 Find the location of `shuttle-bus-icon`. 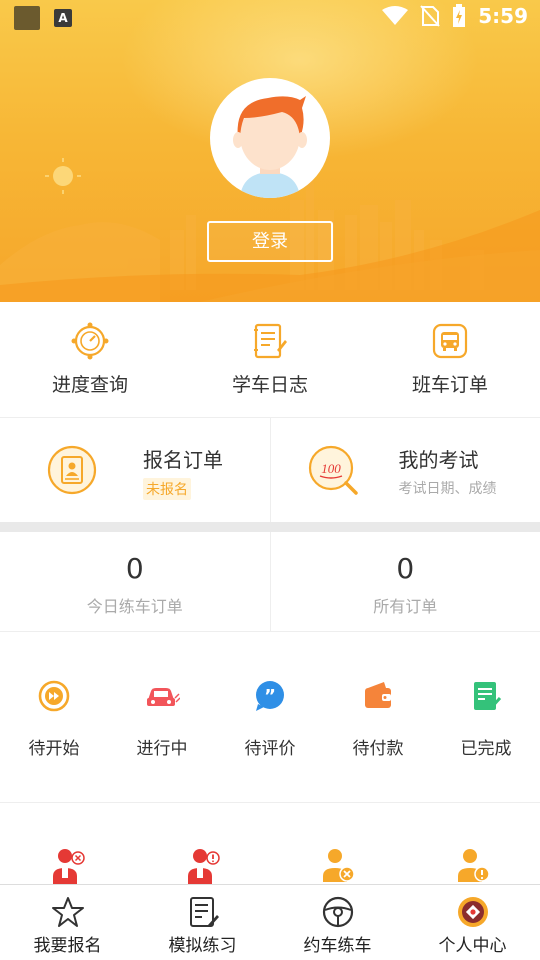

shuttle-bus-icon is located at coordinates (450, 341).